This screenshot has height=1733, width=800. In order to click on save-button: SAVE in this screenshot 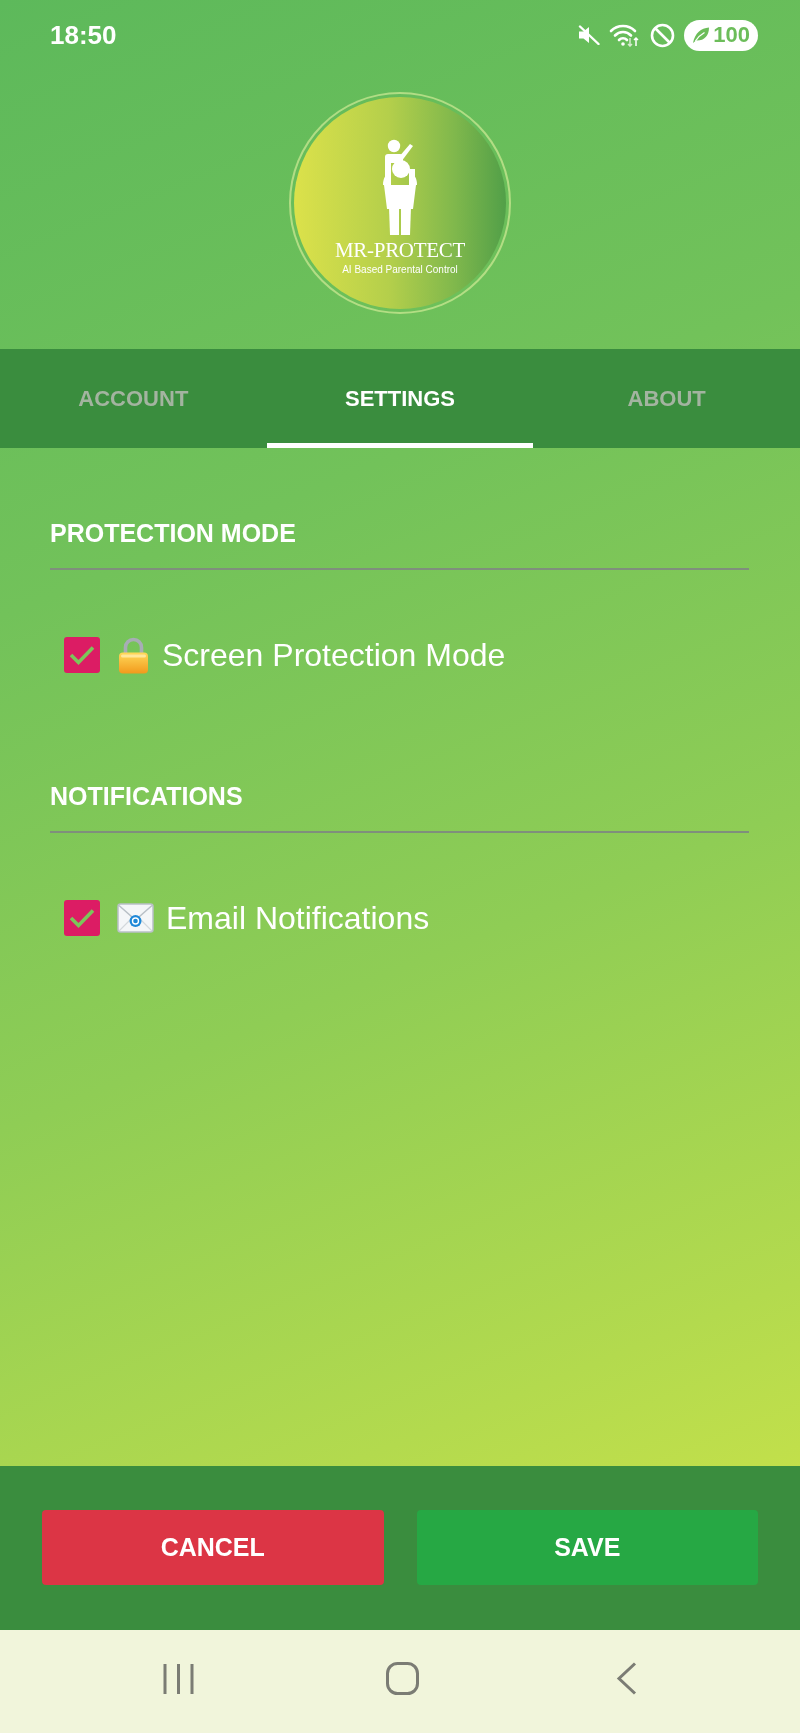, I will do `click(587, 1547)`.